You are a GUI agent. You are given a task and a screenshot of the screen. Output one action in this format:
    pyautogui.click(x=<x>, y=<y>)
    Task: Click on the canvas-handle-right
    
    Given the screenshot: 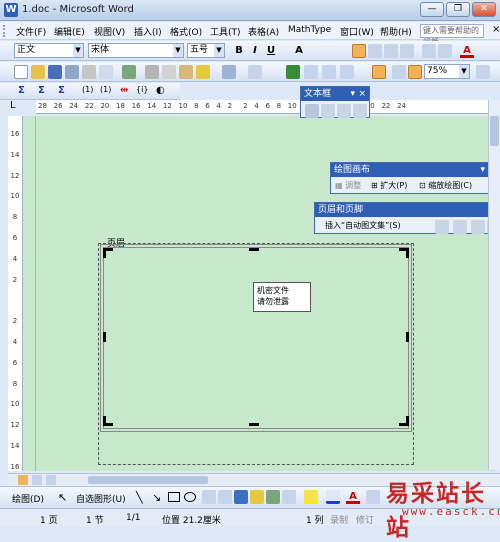 What is the action you would take?
    pyautogui.click(x=407, y=337)
    